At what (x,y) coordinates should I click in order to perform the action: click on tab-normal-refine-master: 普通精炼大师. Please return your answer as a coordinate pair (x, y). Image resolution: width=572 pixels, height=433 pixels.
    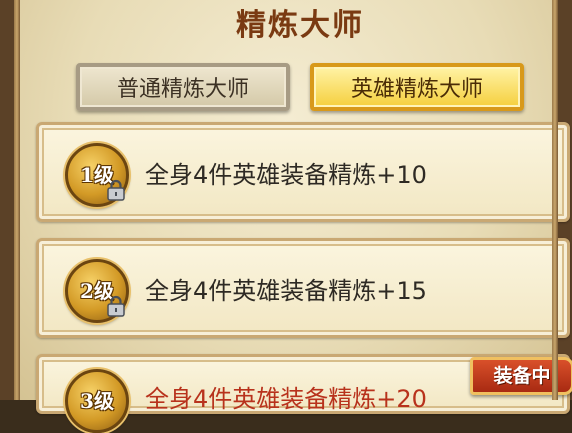
    Looking at the image, I should click on (183, 87).